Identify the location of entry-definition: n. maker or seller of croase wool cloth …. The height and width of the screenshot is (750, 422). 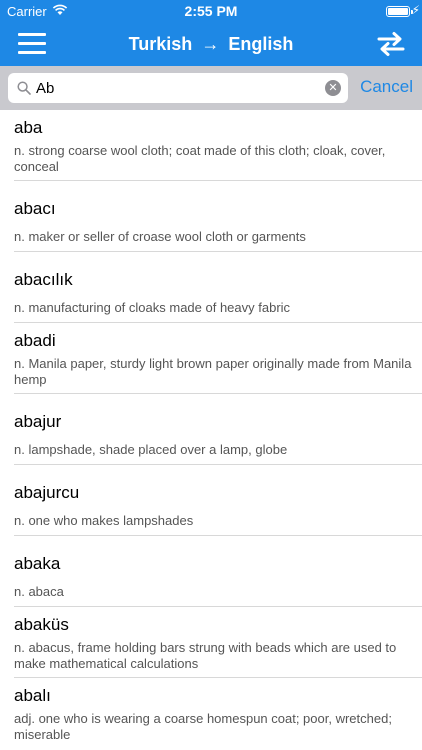
(160, 236).